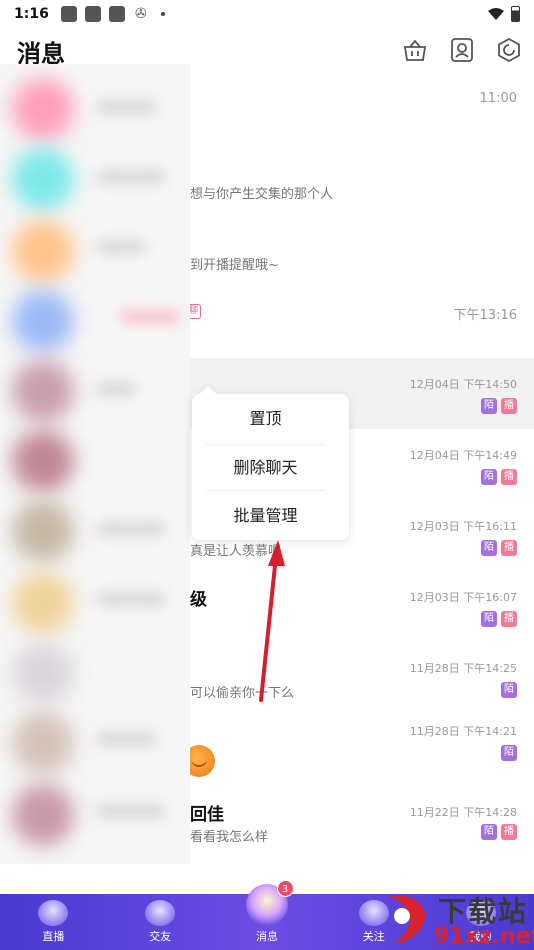  I want to click on conversation-time: 12月03日 下午16:07, so click(463, 597).